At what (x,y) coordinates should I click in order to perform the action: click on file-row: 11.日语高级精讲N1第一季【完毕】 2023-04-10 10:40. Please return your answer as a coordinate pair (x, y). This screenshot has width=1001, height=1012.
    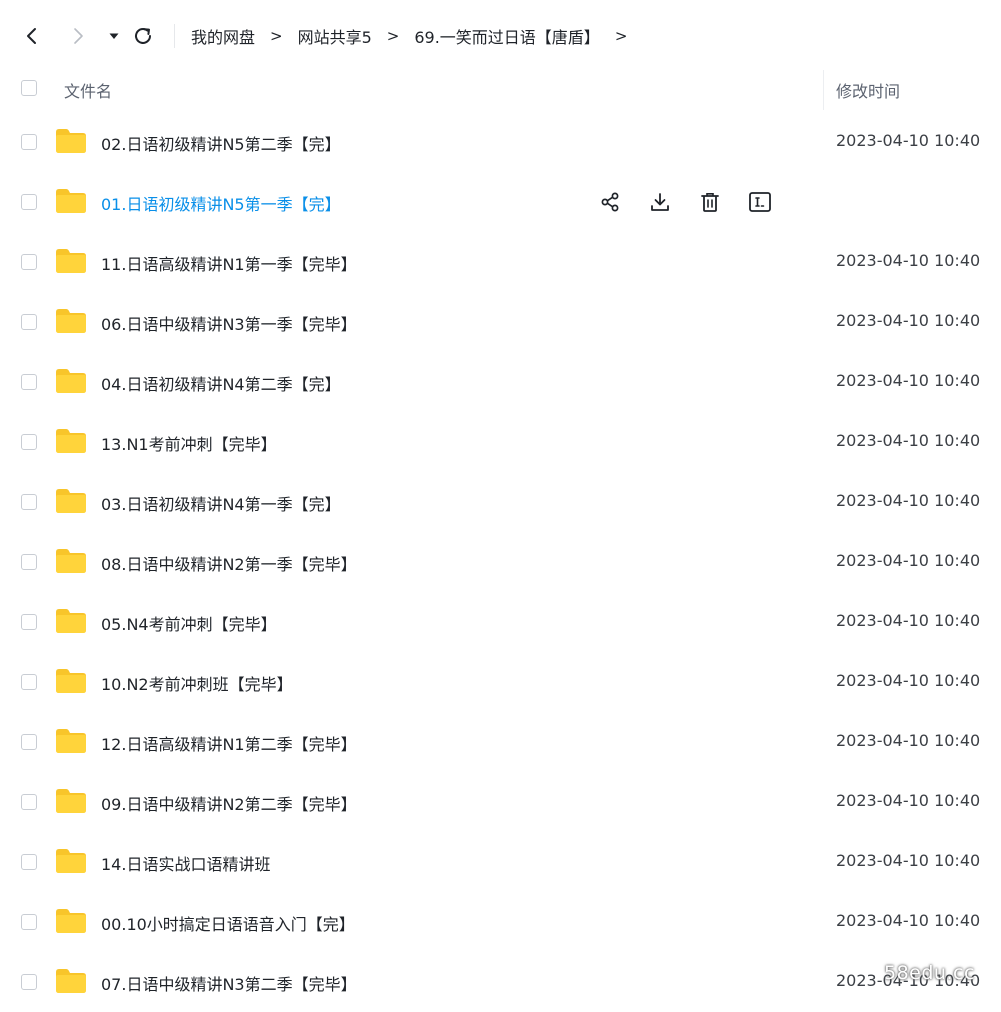
    Looking at the image, I should click on (500, 262).